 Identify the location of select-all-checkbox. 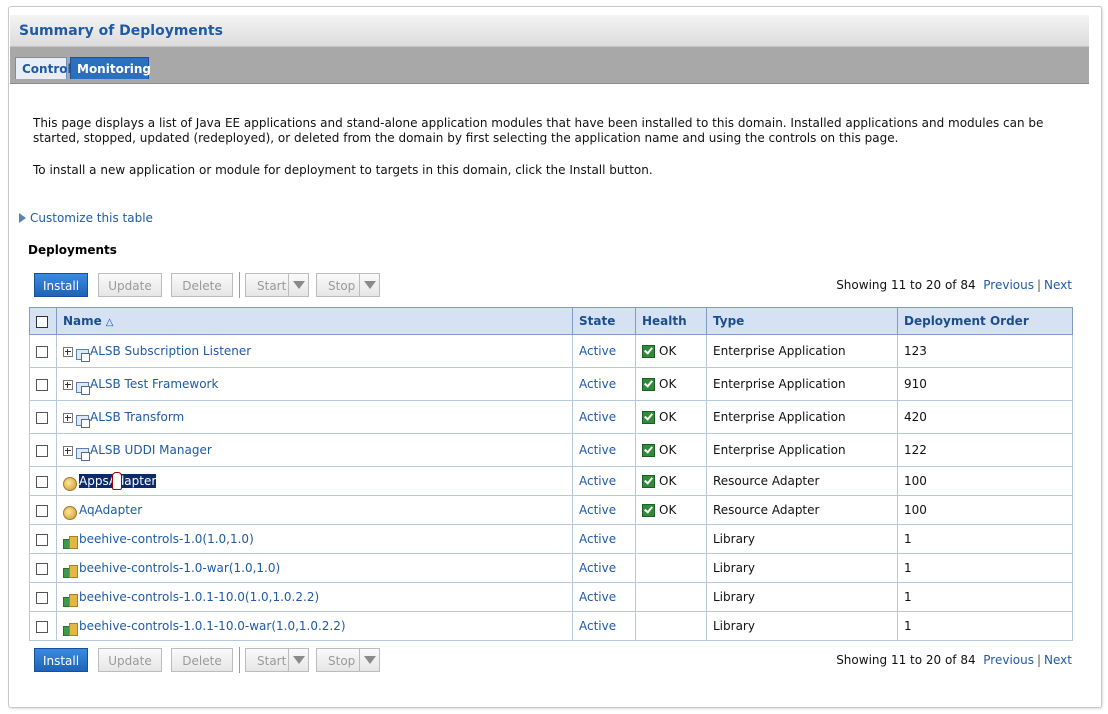
(42, 321).